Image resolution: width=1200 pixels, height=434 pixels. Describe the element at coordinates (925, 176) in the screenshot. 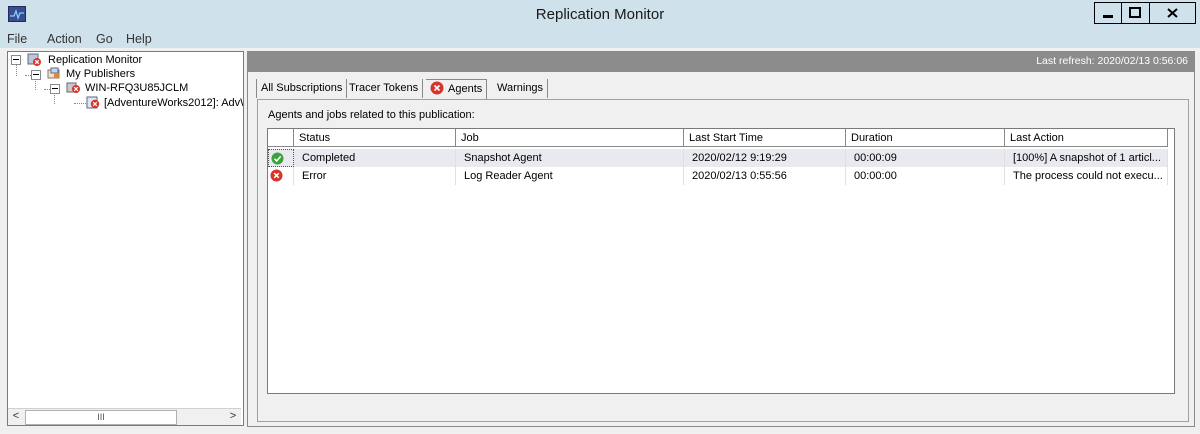

I see `cell-duration: 00:00:00` at that location.